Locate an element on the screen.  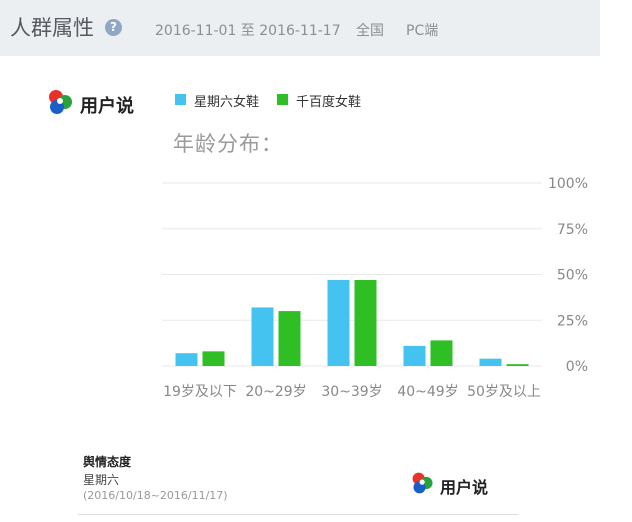
y-tick-label: 25% is located at coordinates (572, 321).